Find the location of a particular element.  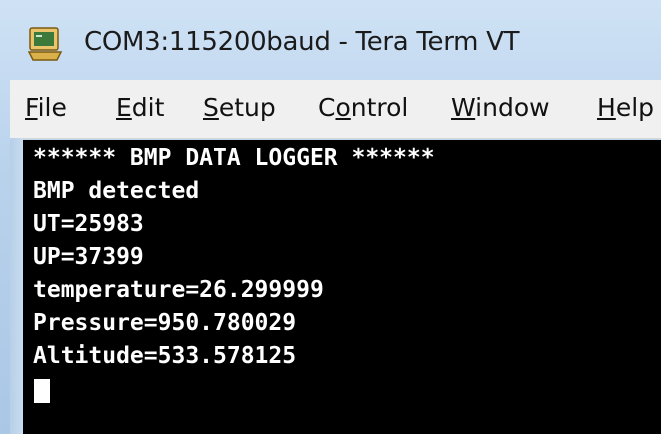

terminal-cursor is located at coordinates (42, 391).